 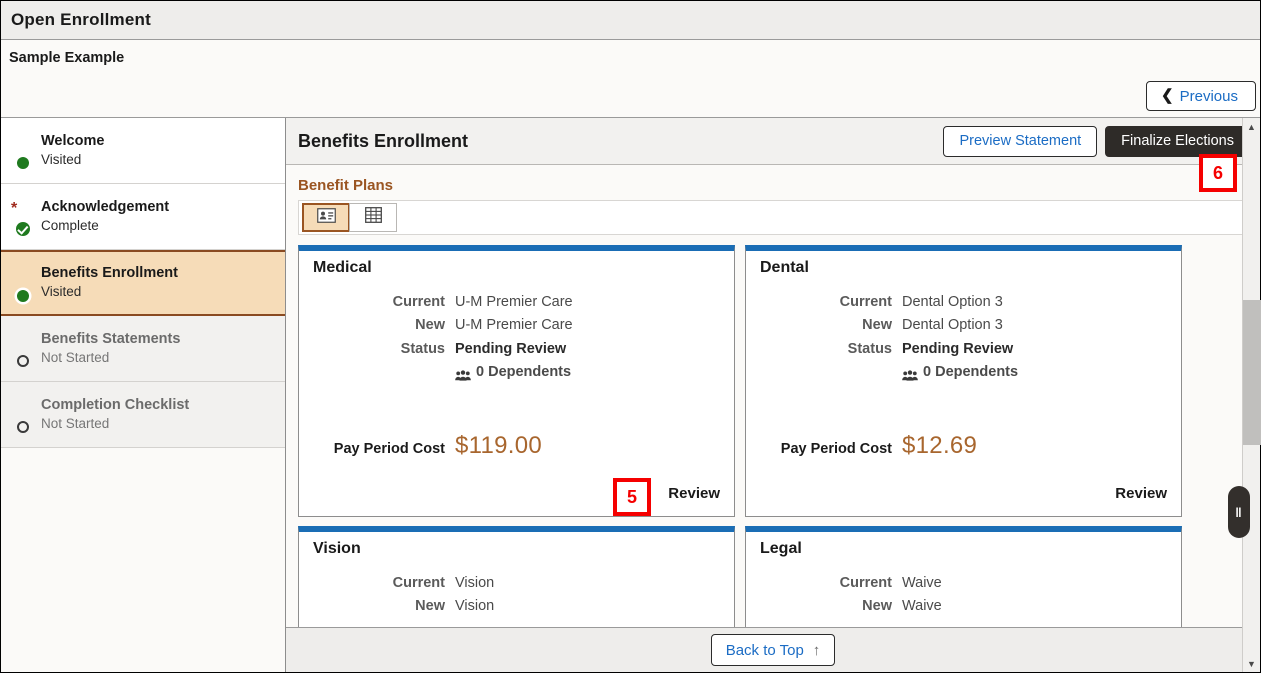 What do you see at coordinates (971, 583) in the screenshot?
I see `field-current: Current Waive` at bounding box center [971, 583].